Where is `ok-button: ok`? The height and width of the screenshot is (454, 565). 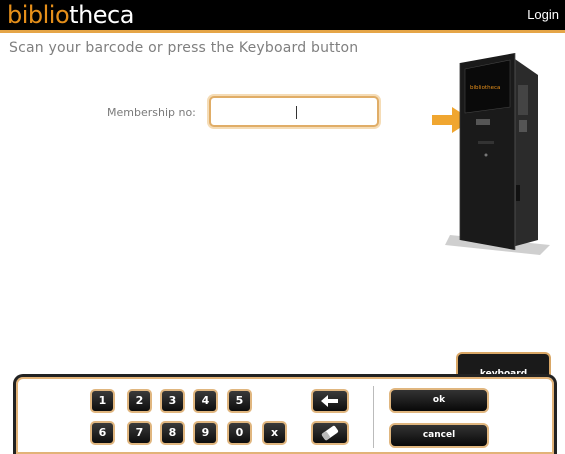
ok-button: ok is located at coordinates (439, 400).